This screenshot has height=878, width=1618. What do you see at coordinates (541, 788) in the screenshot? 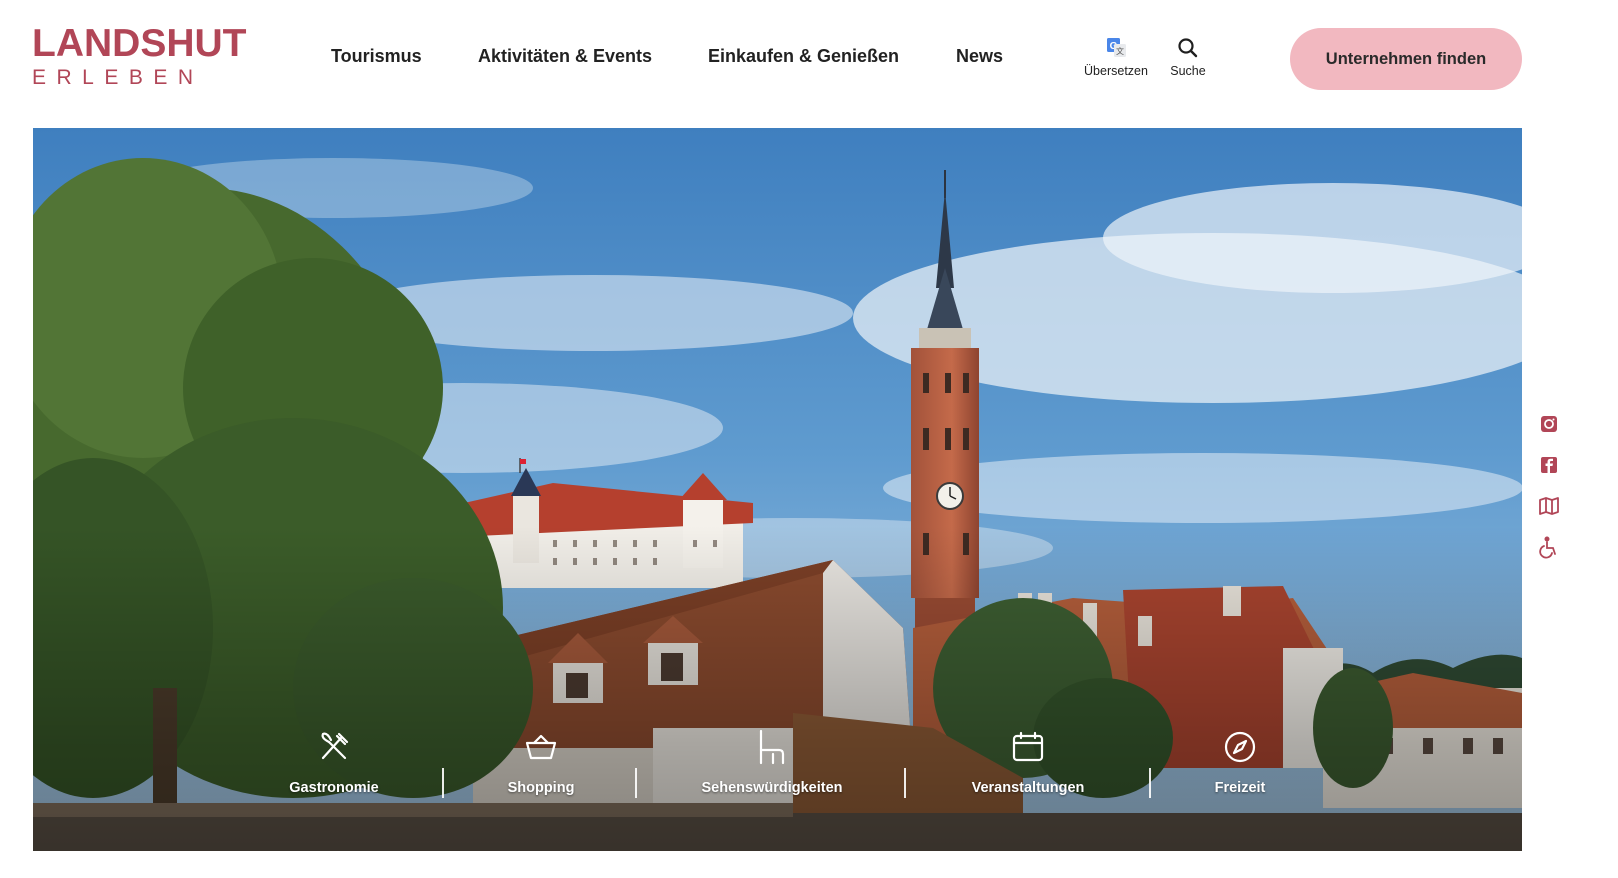
I see `category-shopping-label: Shopping` at bounding box center [541, 788].